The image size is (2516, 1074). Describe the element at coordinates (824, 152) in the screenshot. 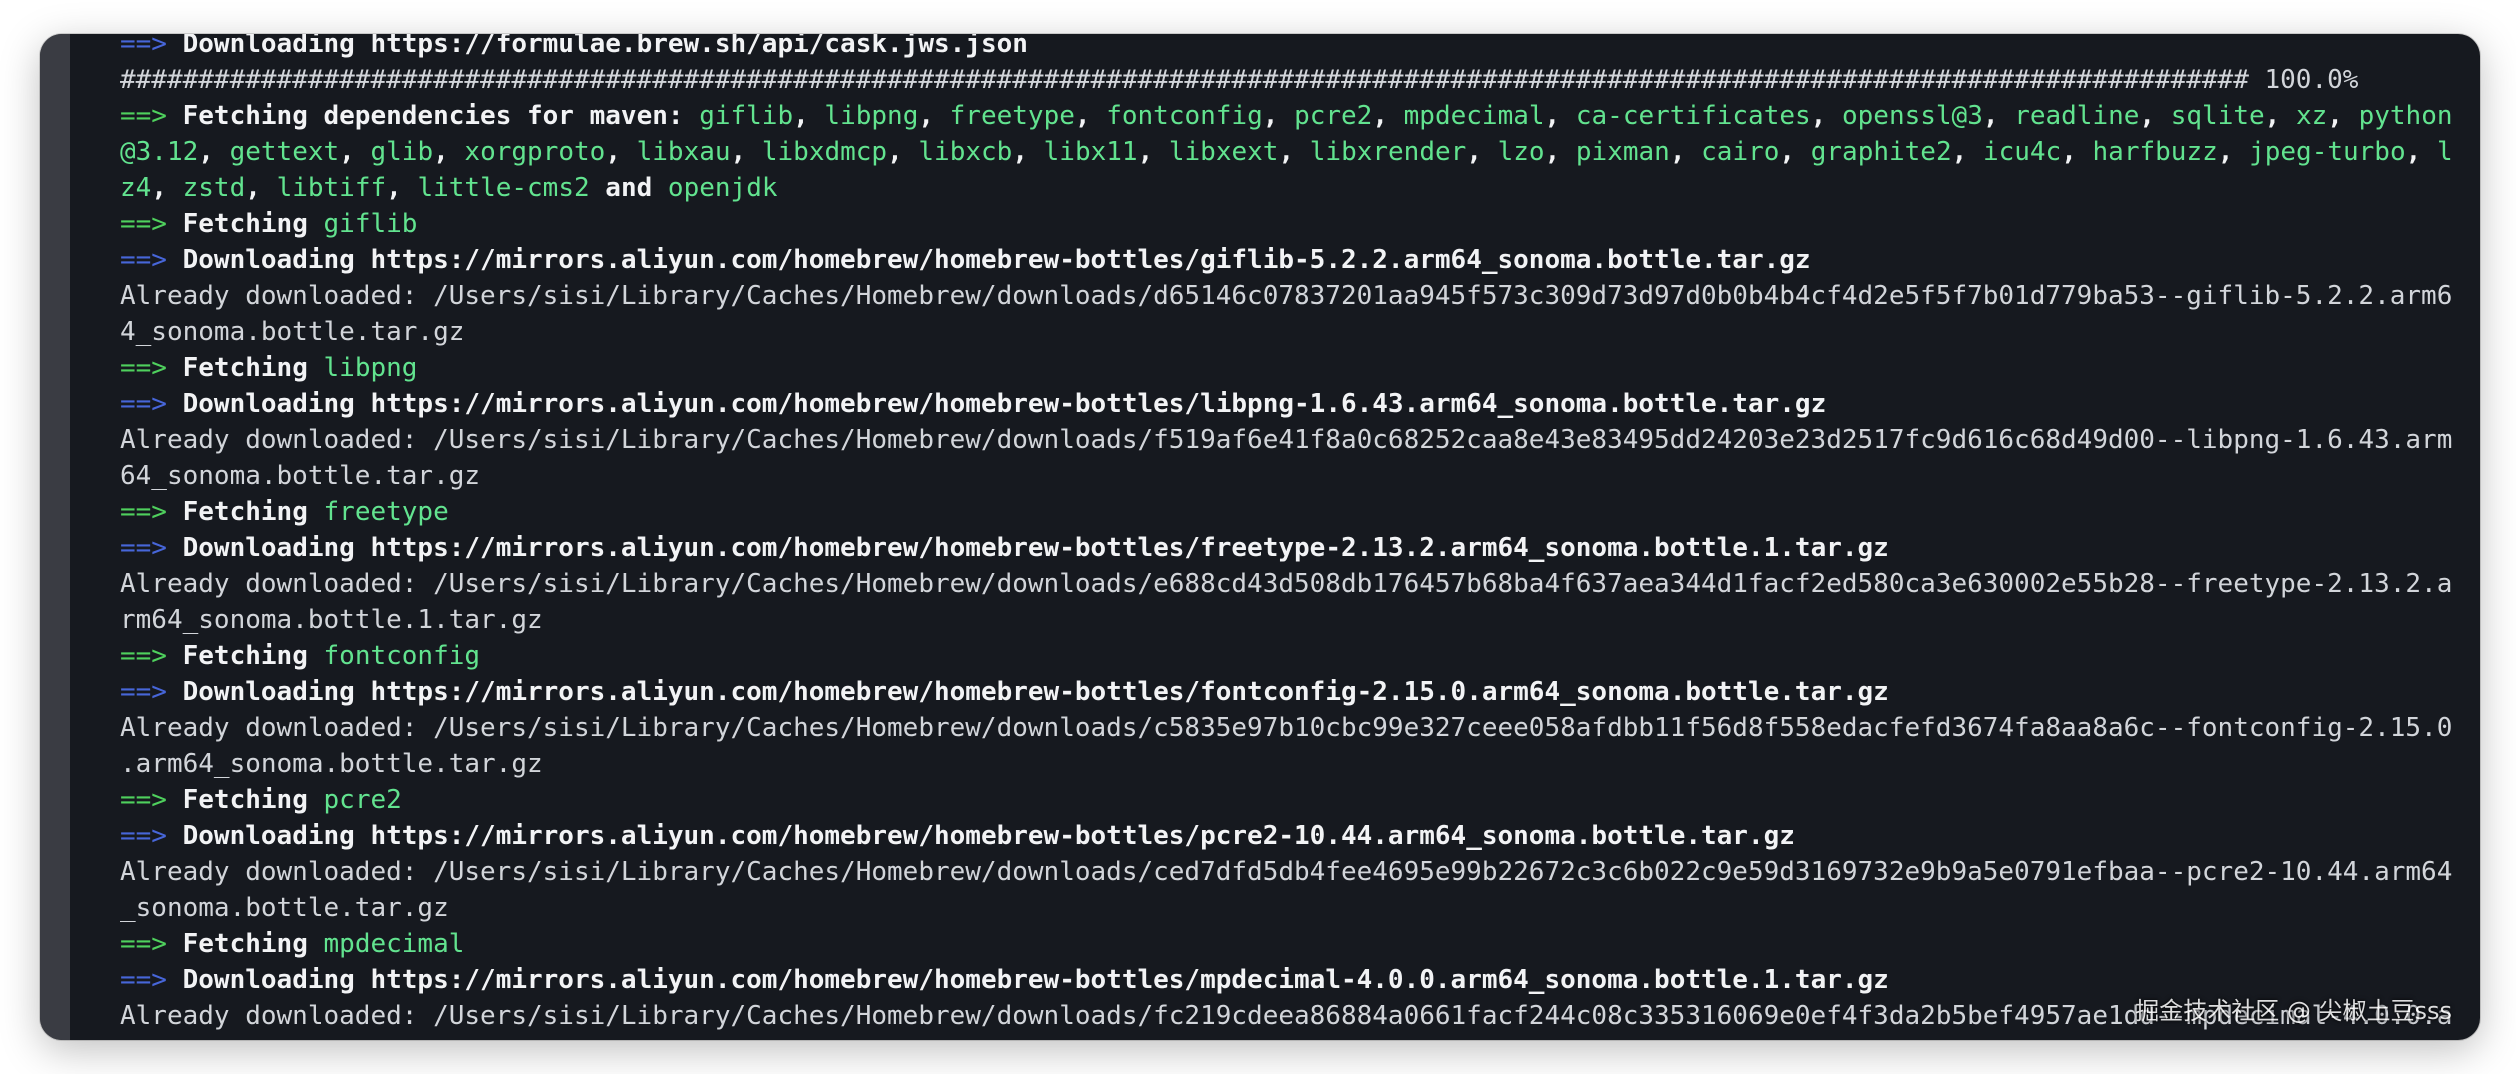

I see `package-name: libxdmcp` at that location.